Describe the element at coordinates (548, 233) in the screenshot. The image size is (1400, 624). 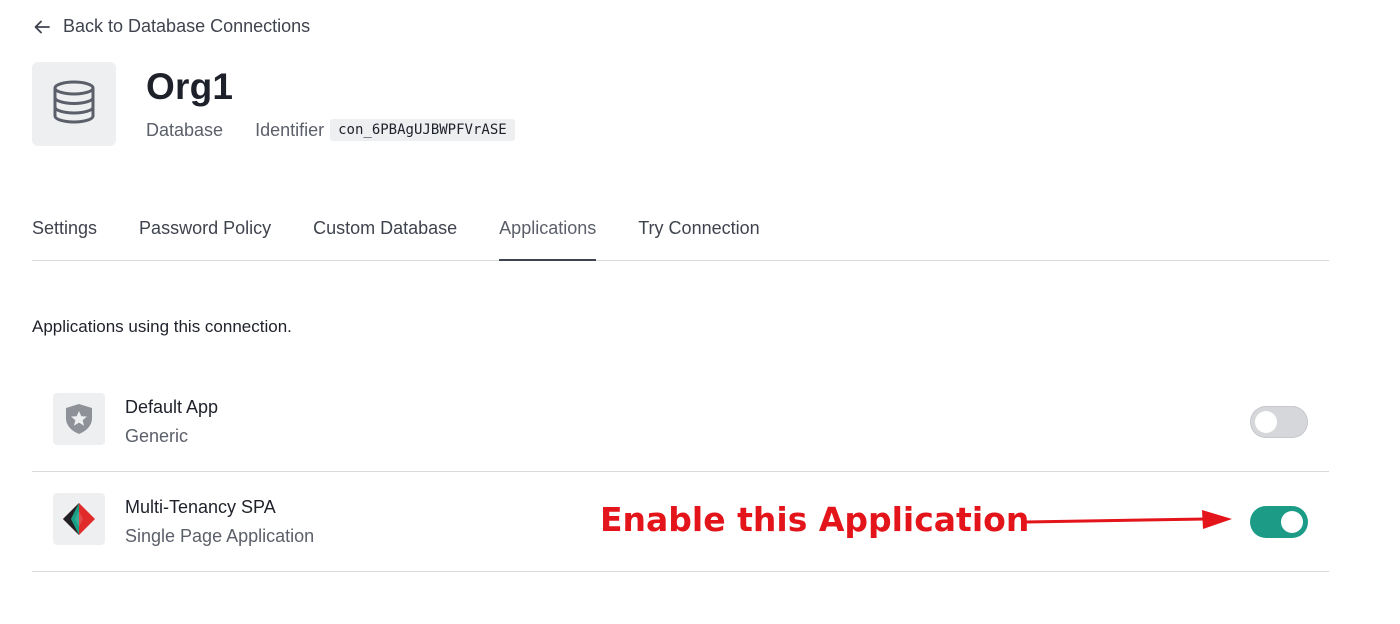
I see `tab-applications: Applications` at that location.